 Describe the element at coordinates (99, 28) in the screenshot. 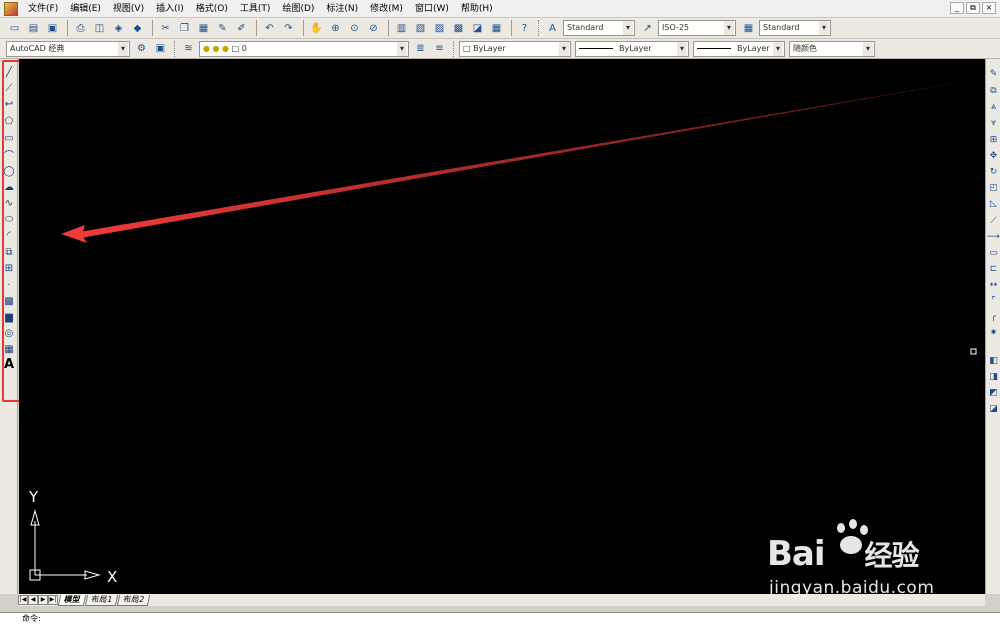

I see `plot-preview-icon: ◫` at that location.